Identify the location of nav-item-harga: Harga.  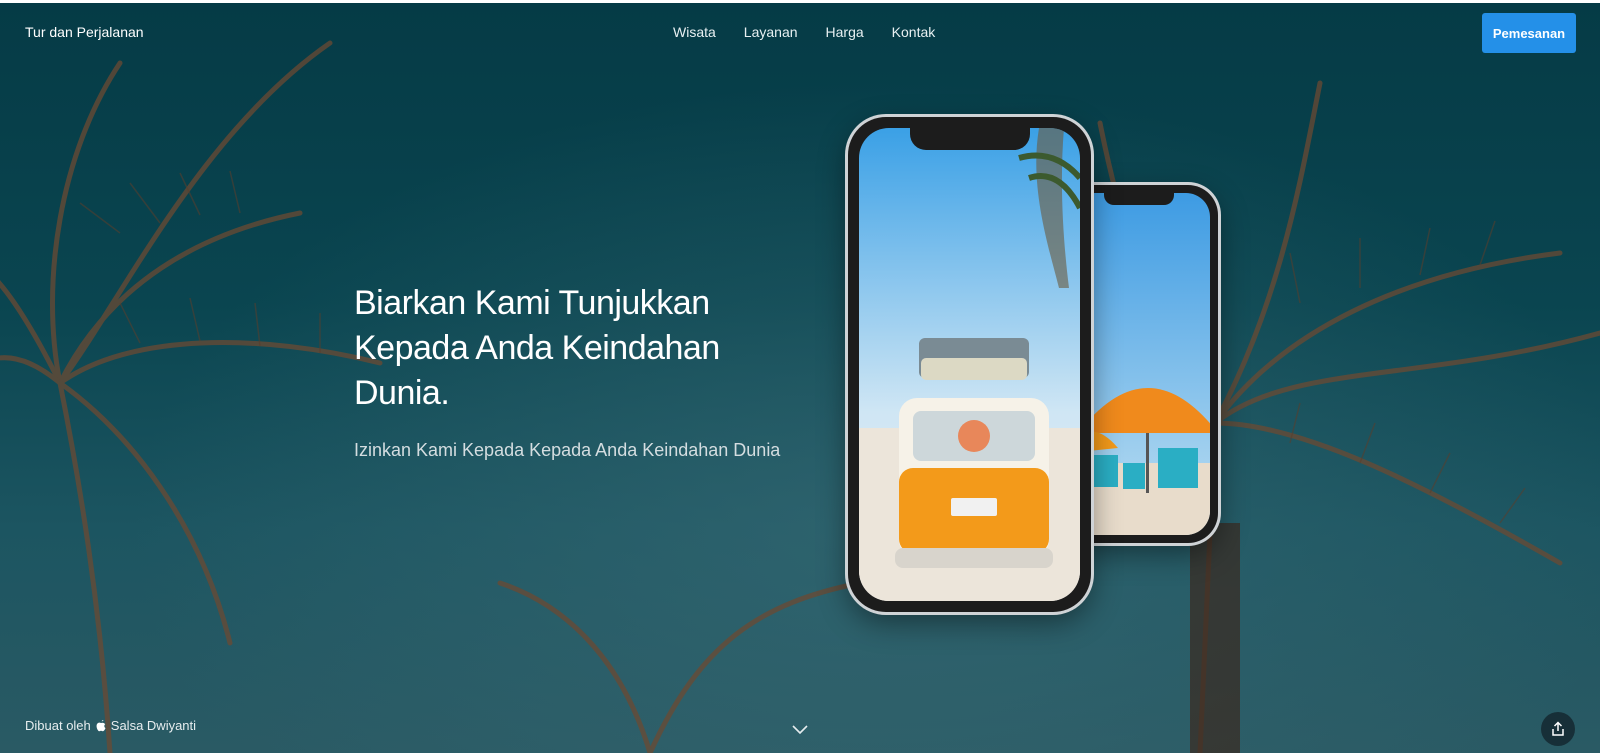
(845, 32).